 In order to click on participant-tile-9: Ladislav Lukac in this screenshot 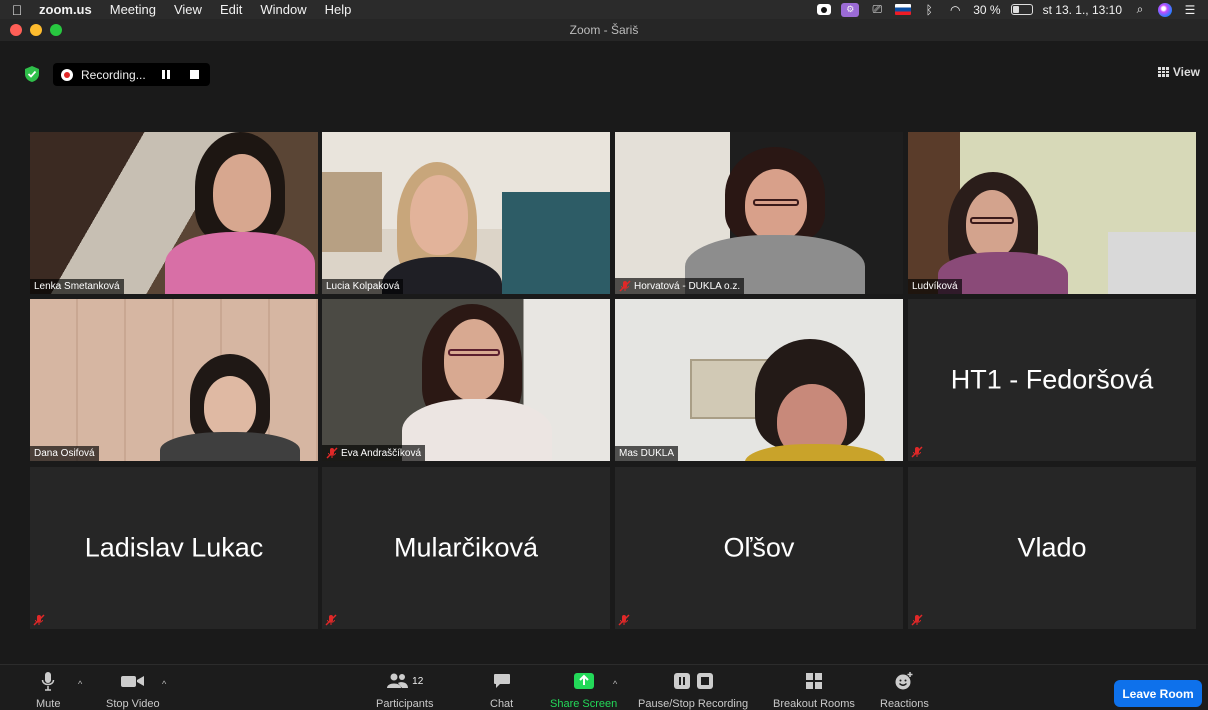, I will do `click(174, 548)`.